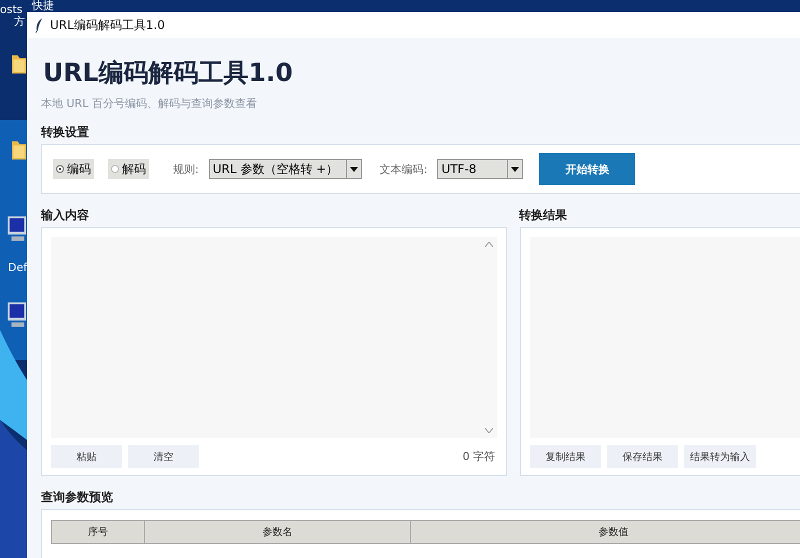 The width and height of the screenshot is (800, 558). Describe the element at coordinates (11, 10) in the screenshot. I see `icon-label: osts` at that location.